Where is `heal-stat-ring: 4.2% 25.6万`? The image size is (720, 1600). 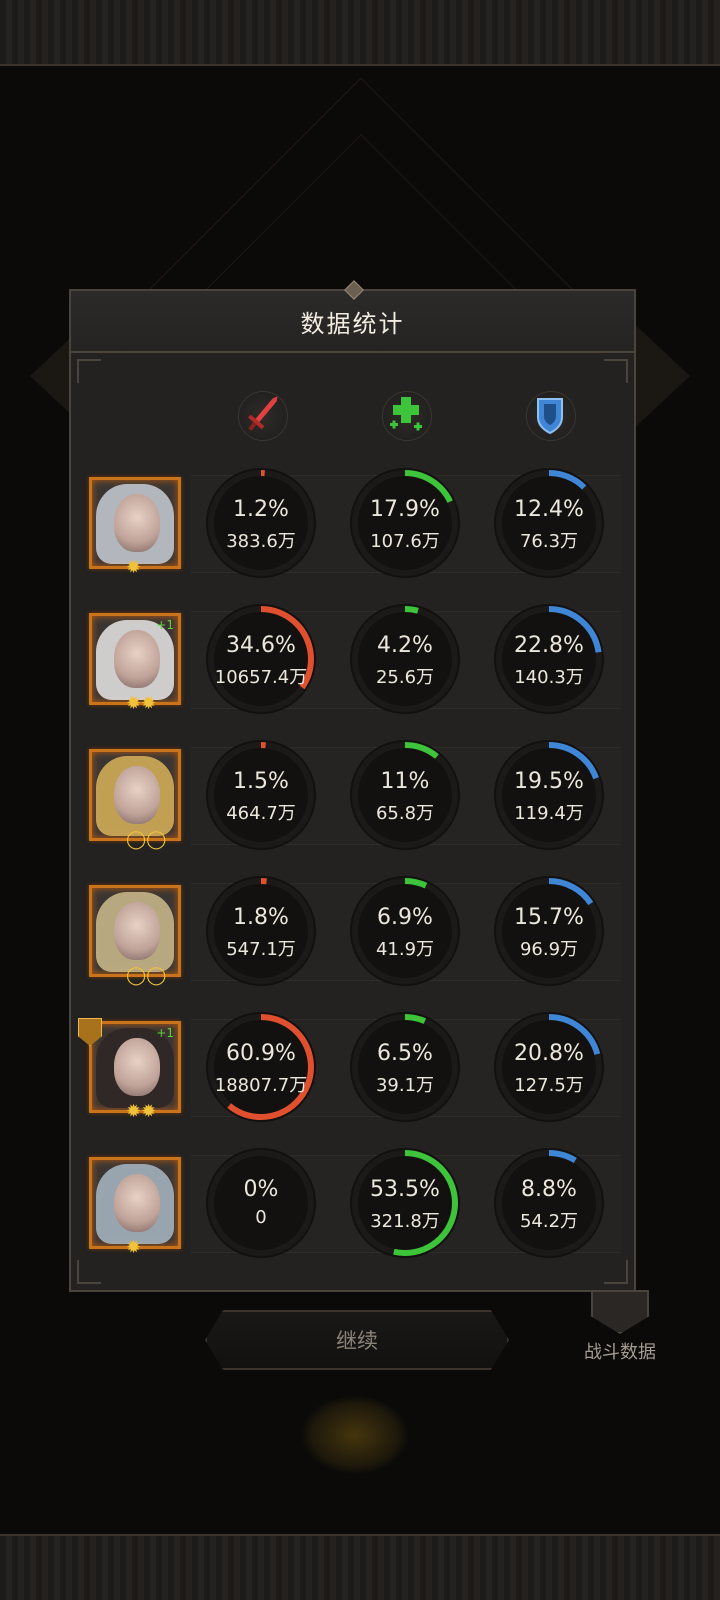 heal-stat-ring: 4.2% 25.6万 is located at coordinates (405, 659).